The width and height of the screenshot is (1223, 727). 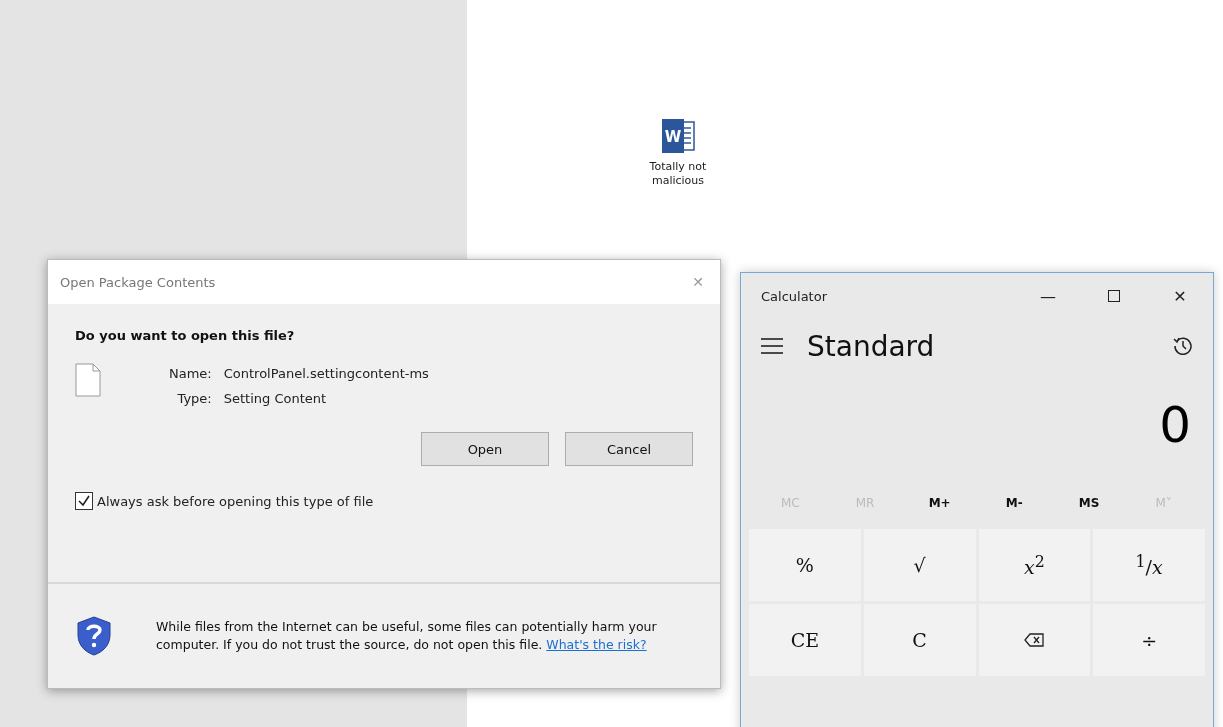 What do you see at coordinates (275, 398) in the screenshot?
I see `field-value: Setting Content` at bounding box center [275, 398].